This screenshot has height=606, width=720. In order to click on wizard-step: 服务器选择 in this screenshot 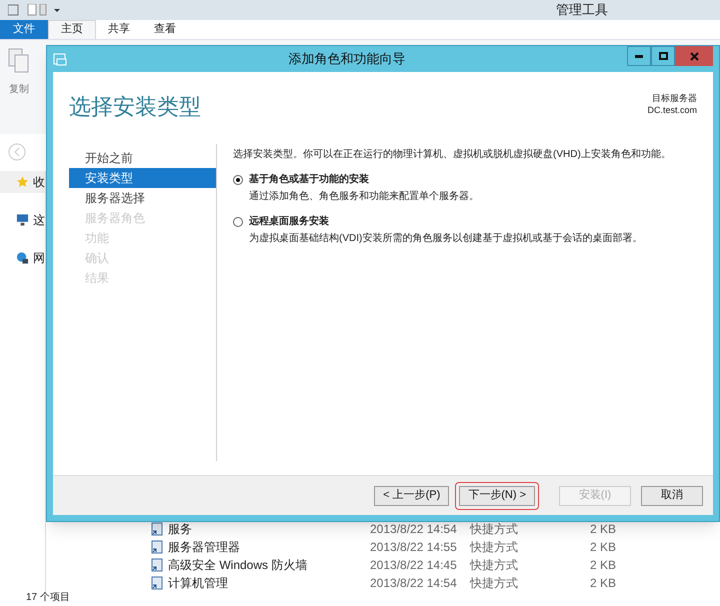, I will do `click(142, 198)`.